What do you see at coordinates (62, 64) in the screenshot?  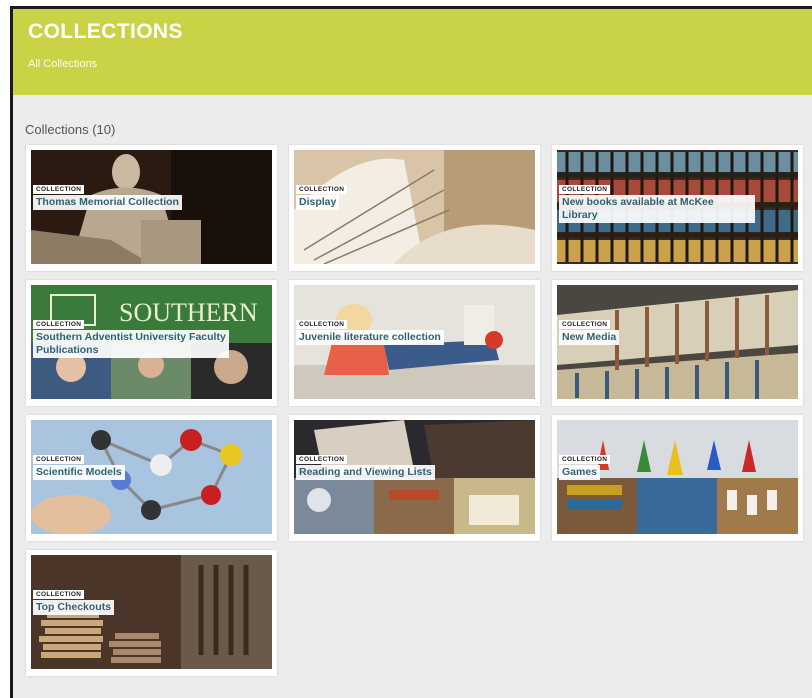 I see `breadcrumb-all-collections: All Collections` at bounding box center [62, 64].